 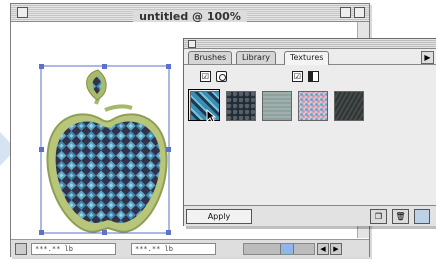 I want to click on texture-swatch-gray-fabric, so click(x=277, y=106).